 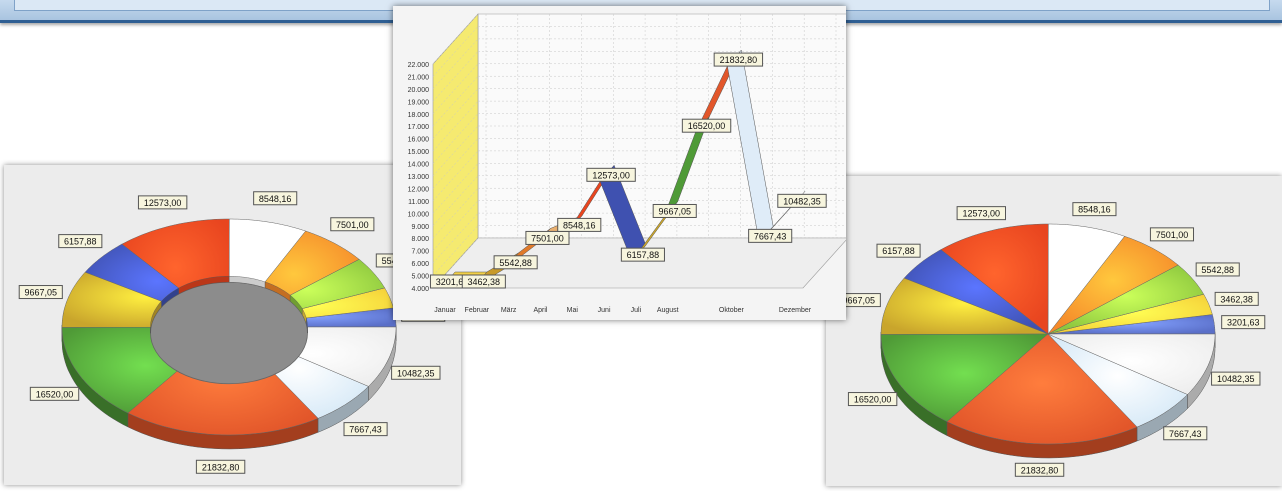 I want to click on area-data-label-november-text: 7667,43, so click(x=770, y=236).